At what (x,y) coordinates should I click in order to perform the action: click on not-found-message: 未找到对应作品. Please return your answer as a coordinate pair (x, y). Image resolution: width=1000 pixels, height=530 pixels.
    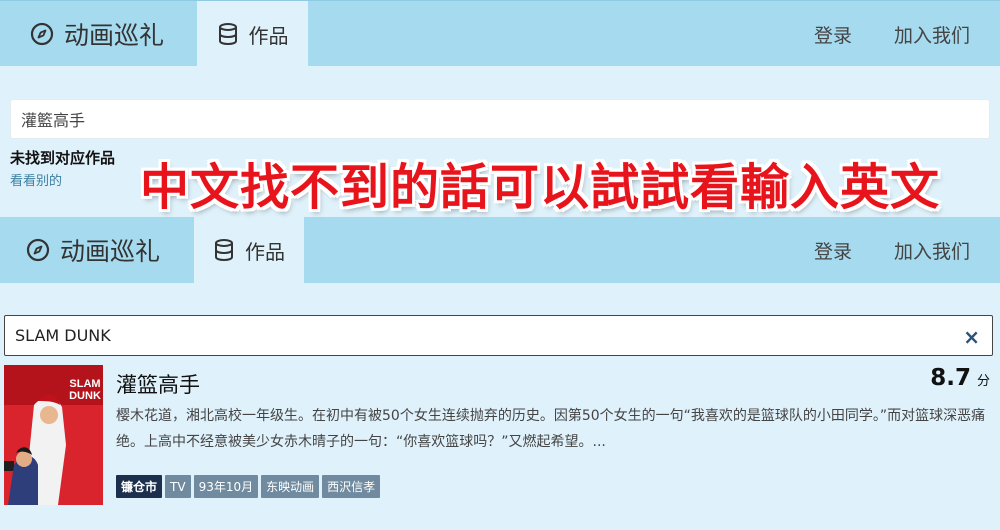
    Looking at the image, I should click on (63, 158).